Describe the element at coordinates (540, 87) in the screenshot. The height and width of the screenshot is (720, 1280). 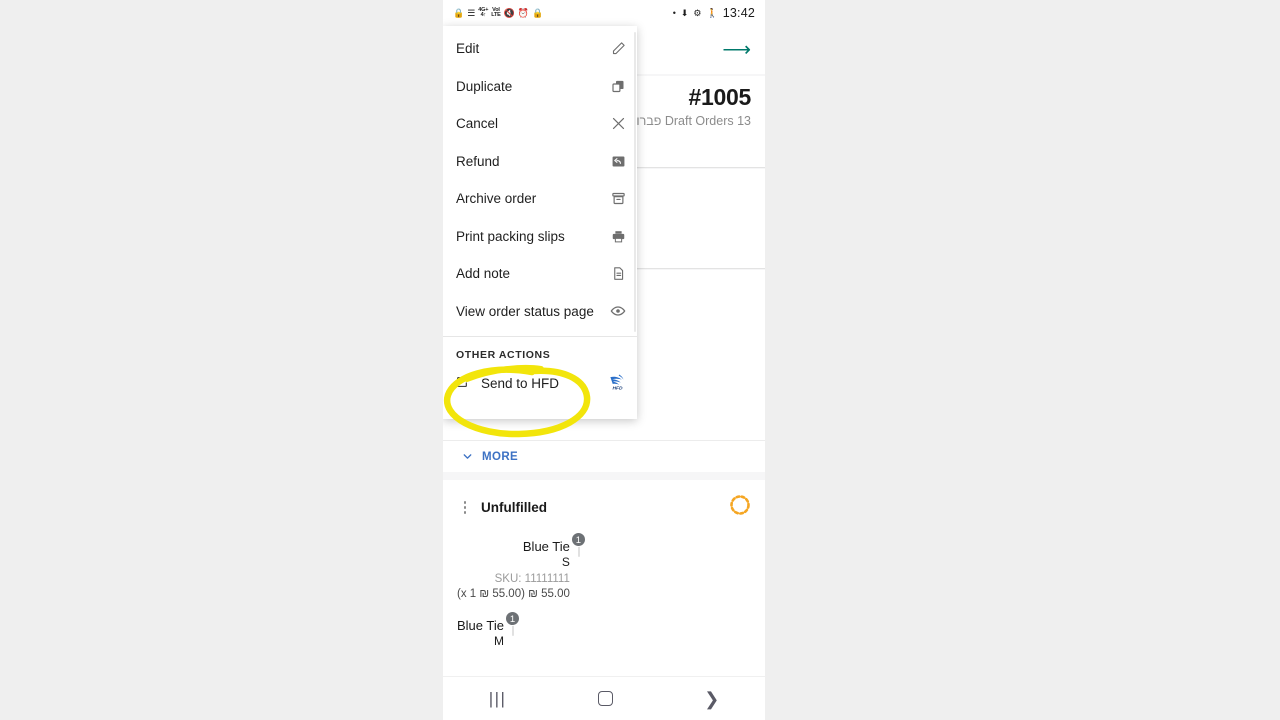
I see `menu-item-duplicate: Duplicate` at that location.